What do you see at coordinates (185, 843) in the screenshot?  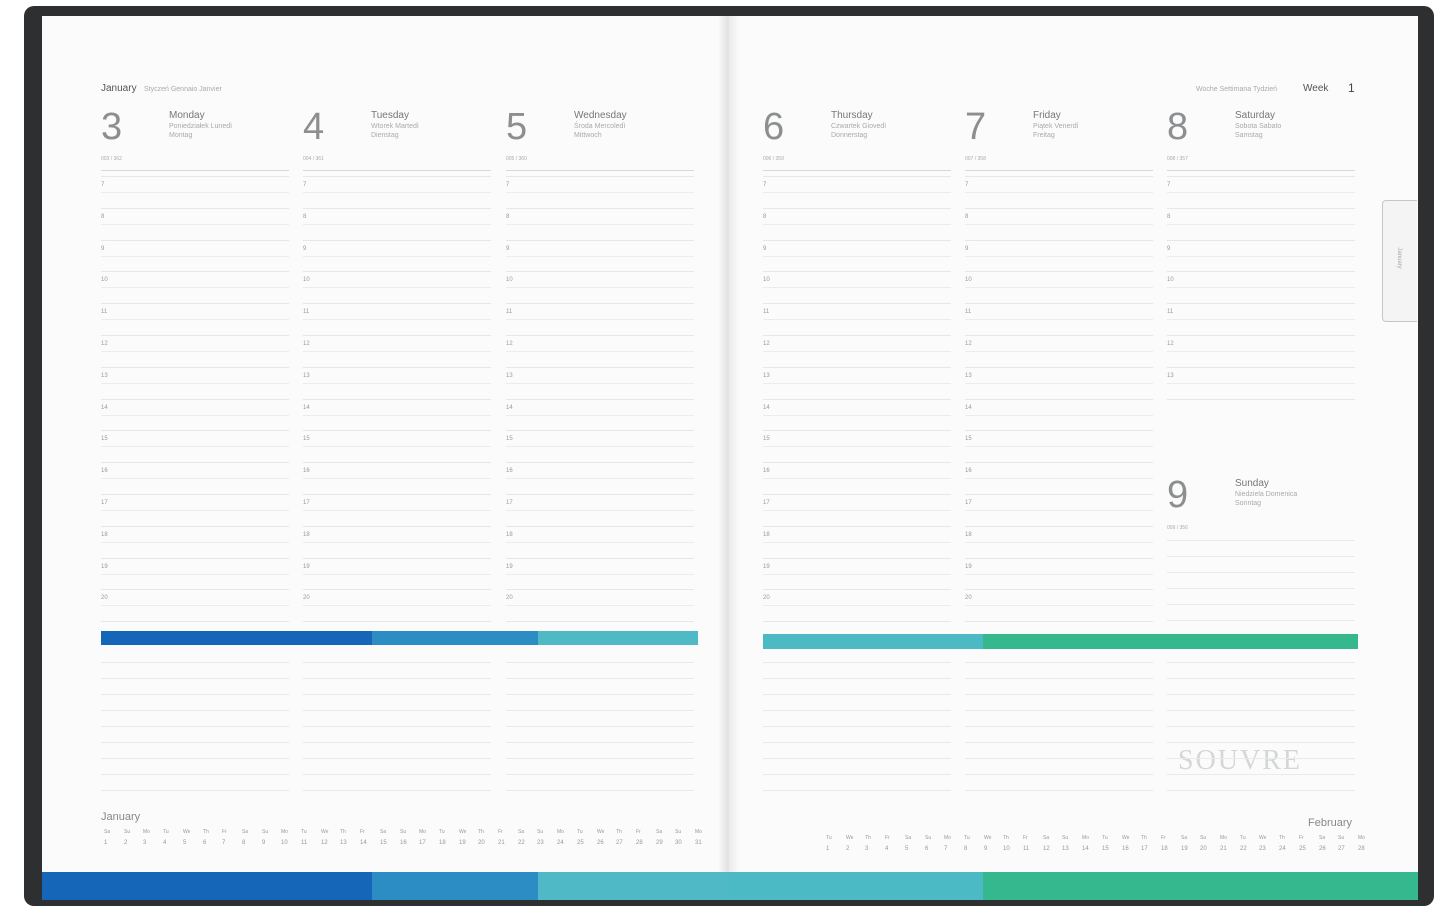 I see `mini-calendar-date: 5` at bounding box center [185, 843].